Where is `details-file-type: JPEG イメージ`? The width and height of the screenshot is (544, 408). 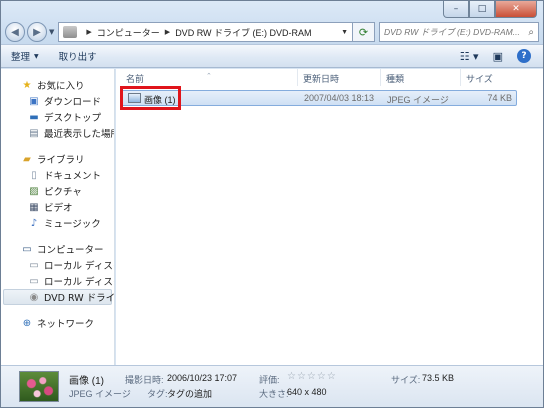 details-file-type: JPEG イメージ is located at coordinates (100, 394).